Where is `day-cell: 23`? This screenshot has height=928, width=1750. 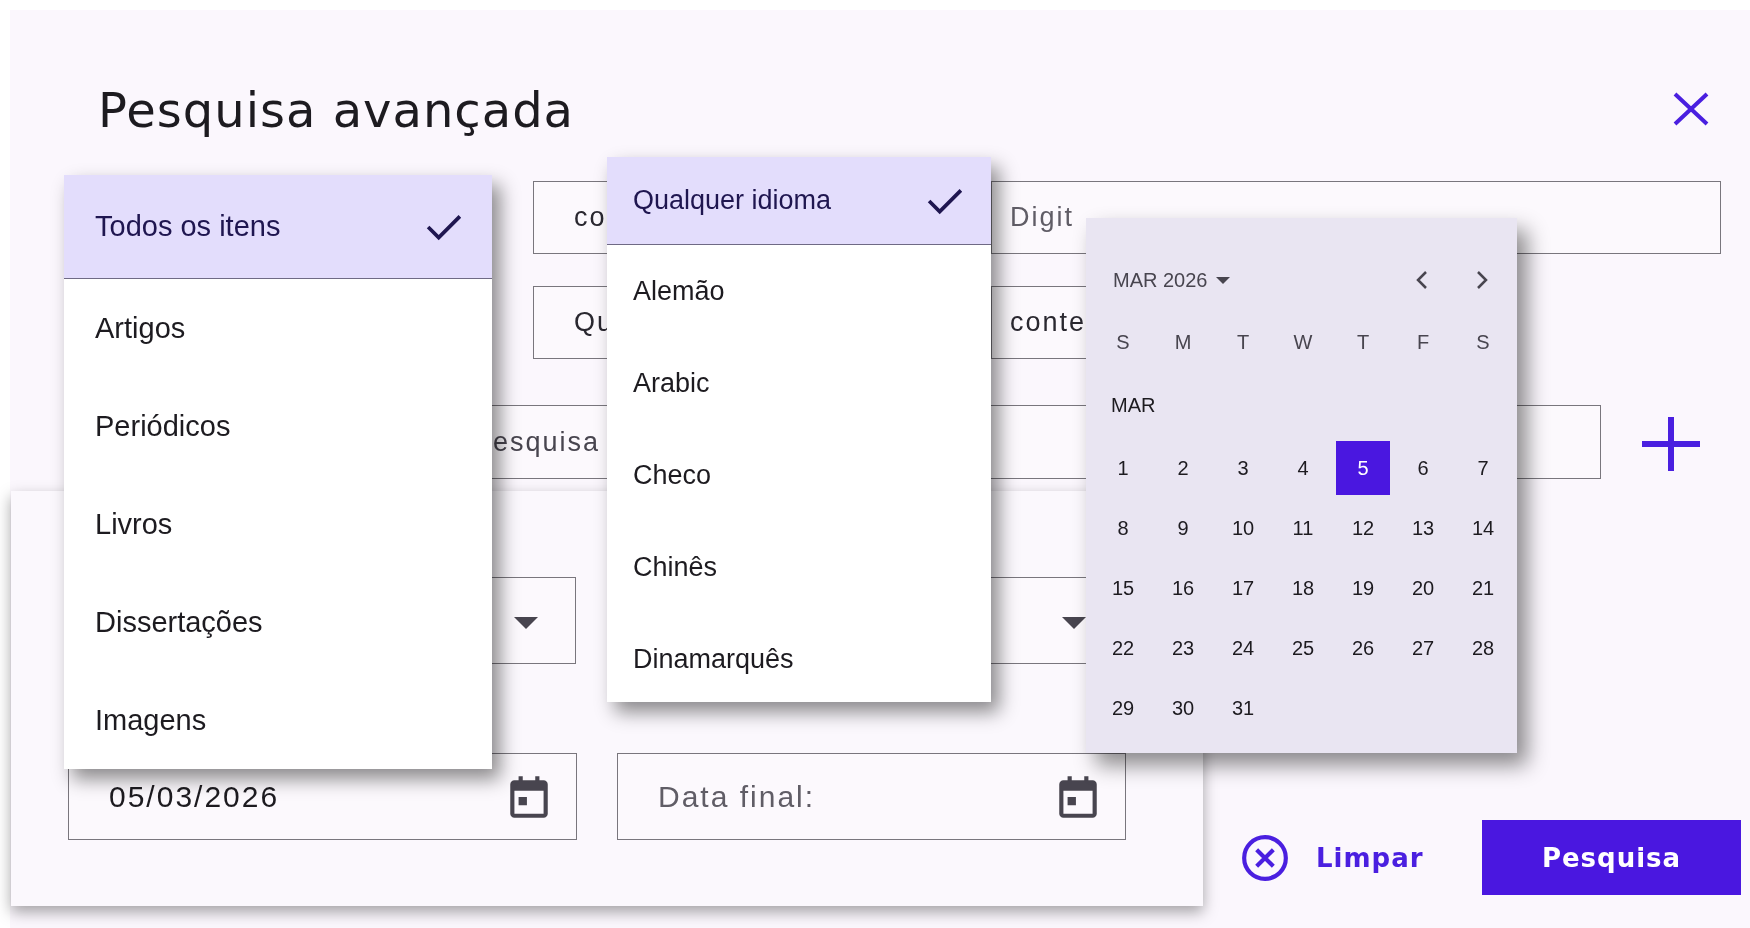 day-cell: 23 is located at coordinates (1183, 648).